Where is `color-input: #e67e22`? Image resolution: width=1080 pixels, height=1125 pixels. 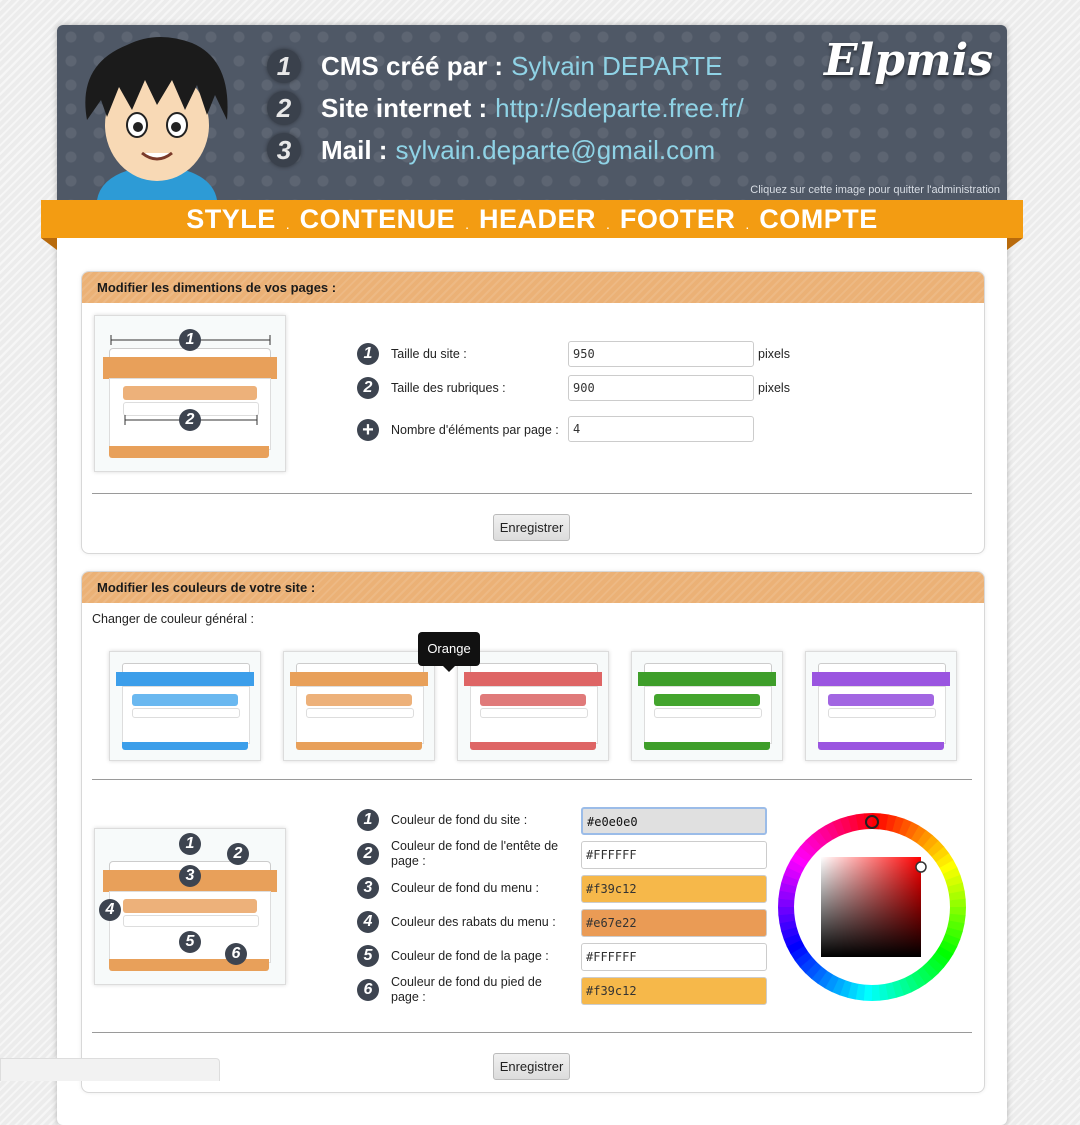
color-input: #e67e22 is located at coordinates (674, 923).